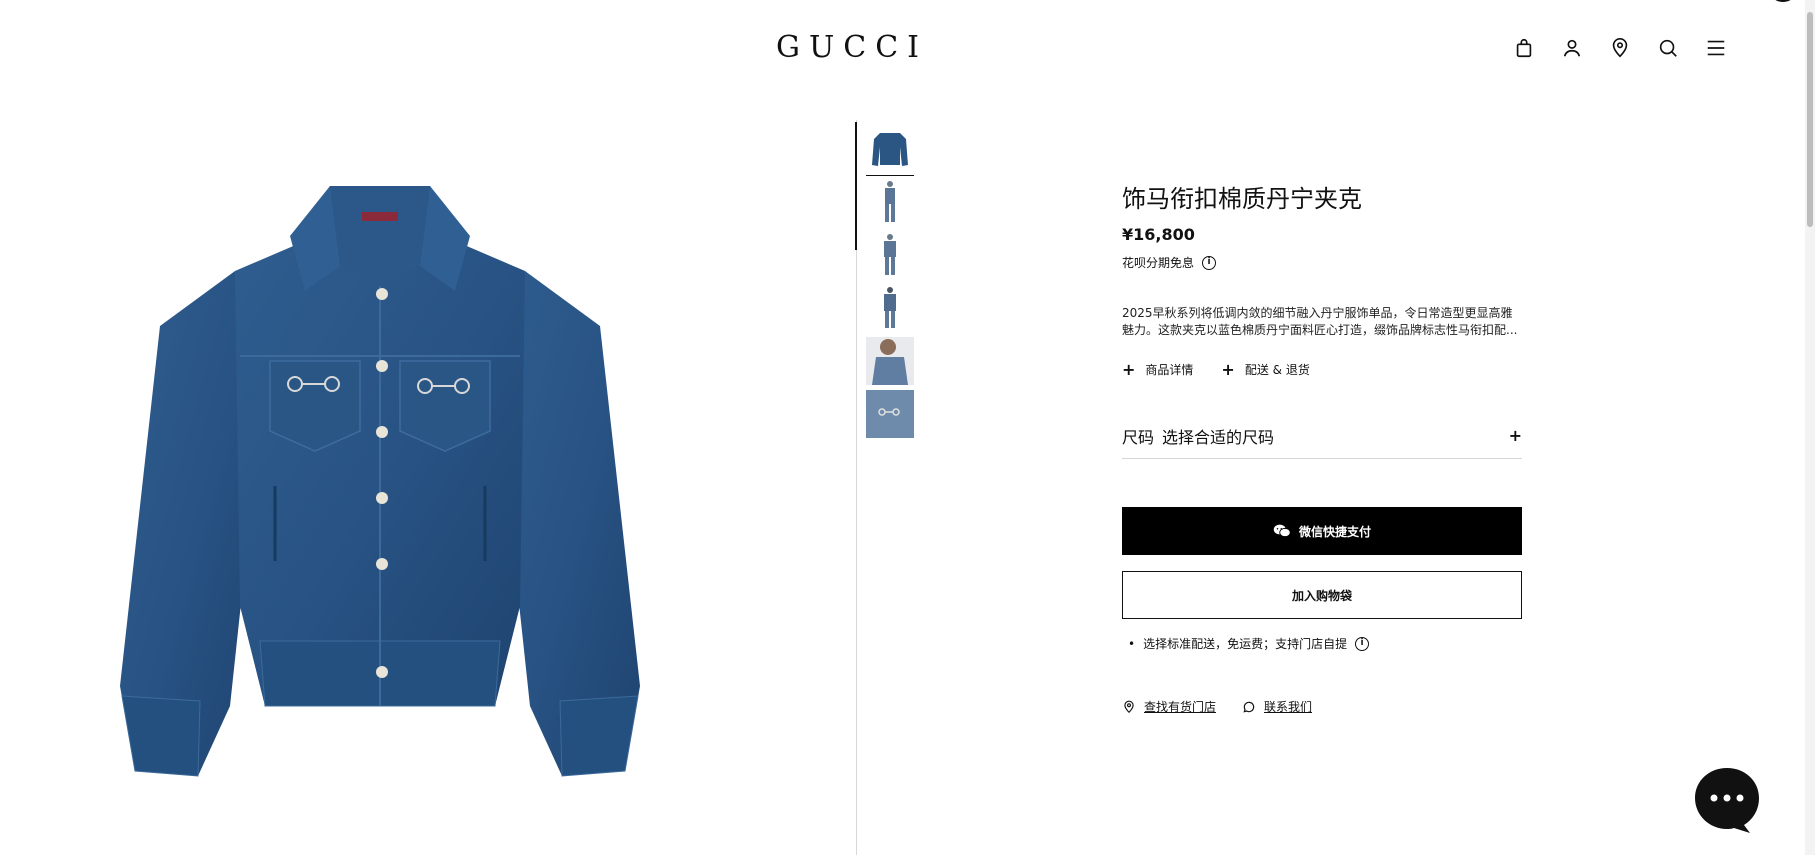 The image size is (1815, 855). What do you see at coordinates (1277, 370) in the screenshot?
I see `shipping-returns-label: 配送 & 退货` at bounding box center [1277, 370].